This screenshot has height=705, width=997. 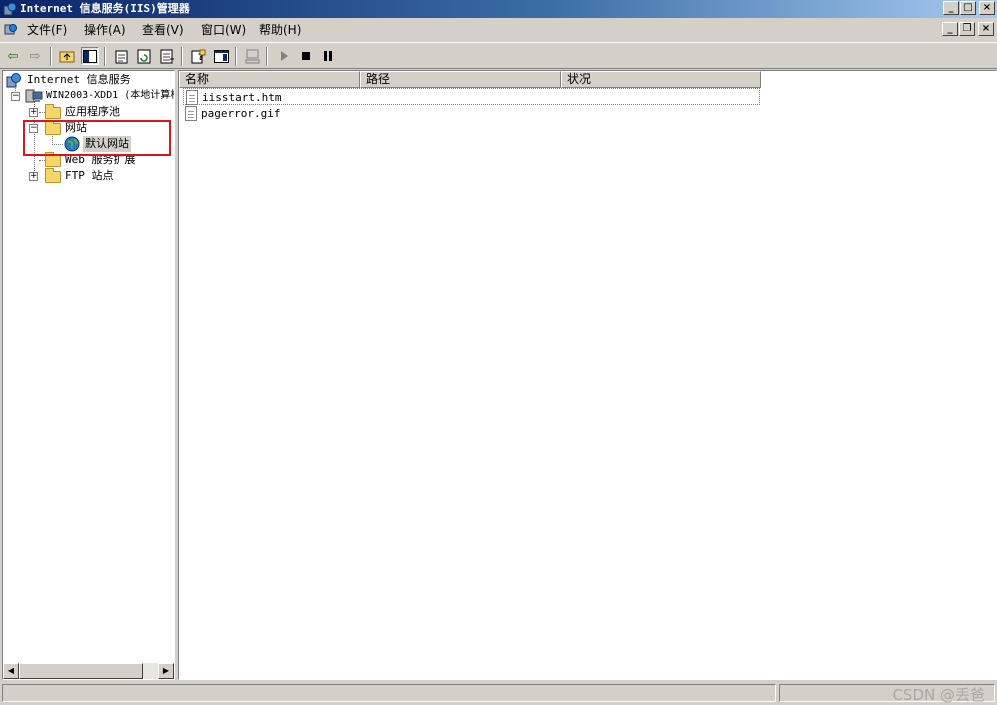 What do you see at coordinates (67, 56) in the screenshot?
I see `up-folder-icon` at bounding box center [67, 56].